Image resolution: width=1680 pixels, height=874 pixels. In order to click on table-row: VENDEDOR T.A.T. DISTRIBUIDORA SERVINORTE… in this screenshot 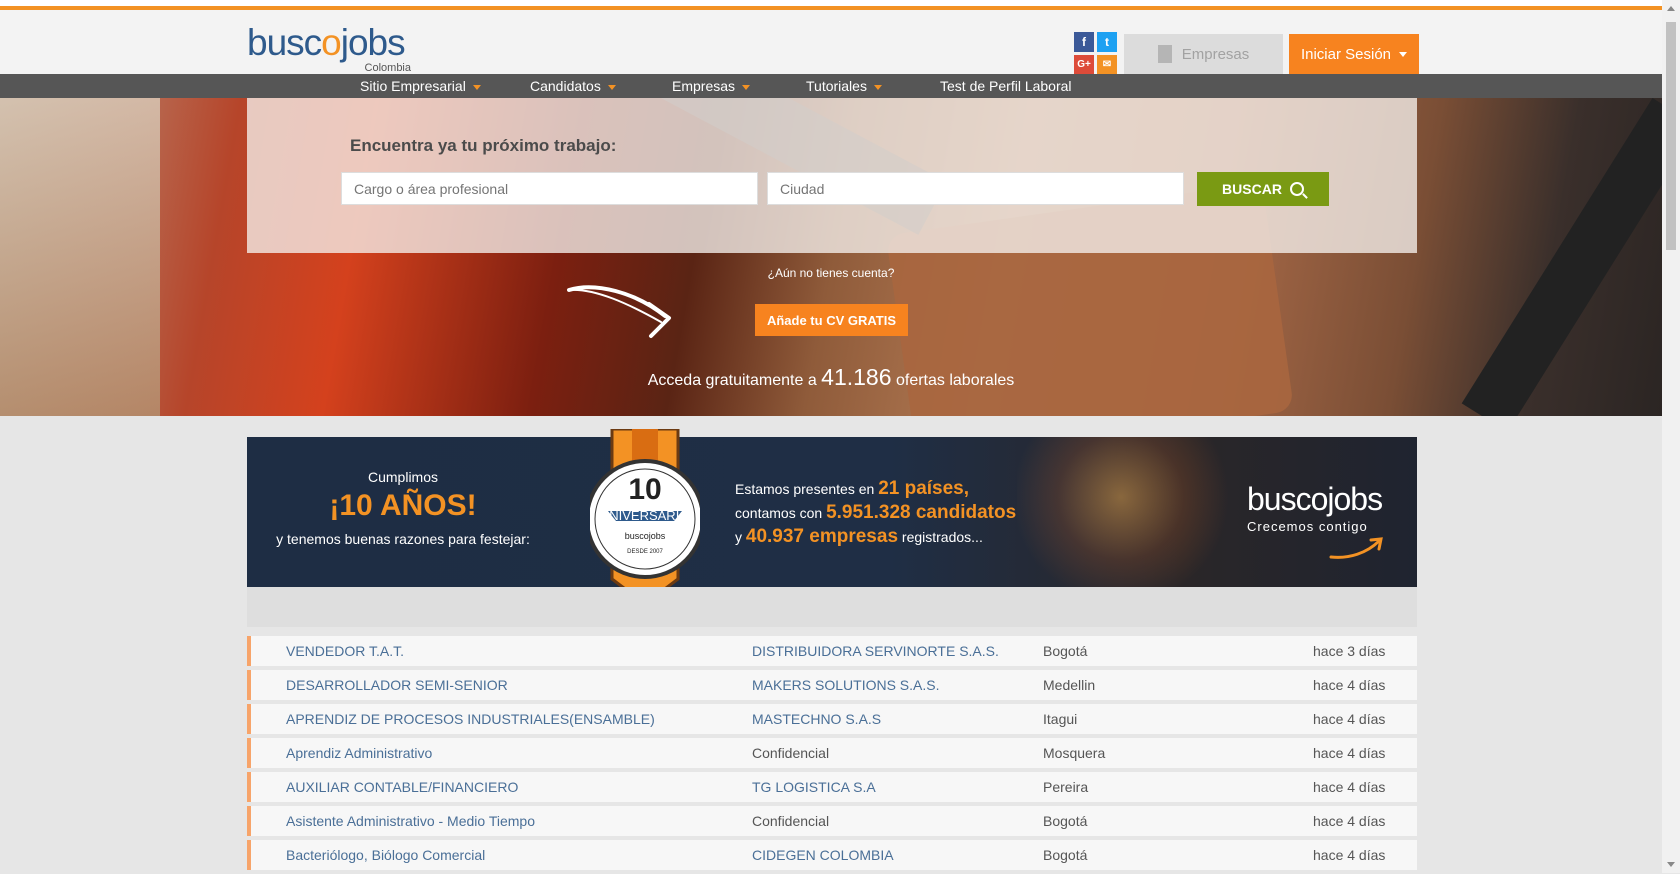, I will do `click(832, 651)`.